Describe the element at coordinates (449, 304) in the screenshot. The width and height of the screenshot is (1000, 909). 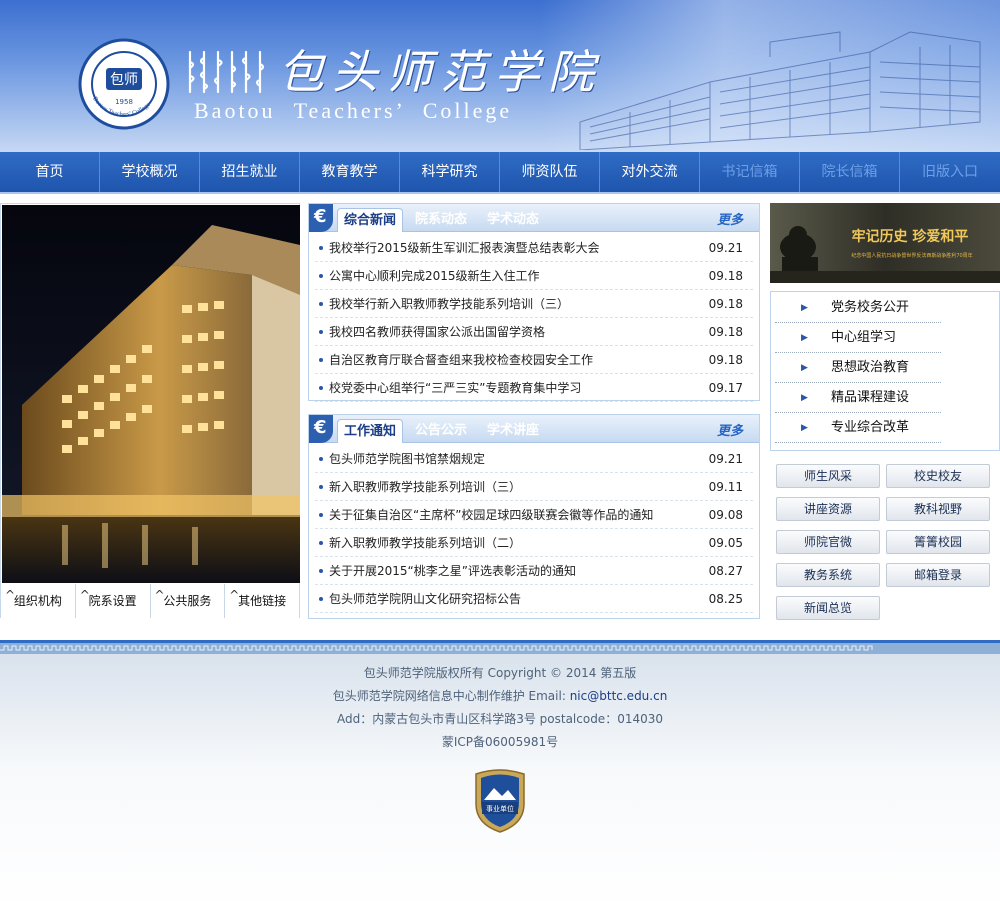
I see `news-title: 我校举行新入职教师教学技能系列培训（三）` at that location.